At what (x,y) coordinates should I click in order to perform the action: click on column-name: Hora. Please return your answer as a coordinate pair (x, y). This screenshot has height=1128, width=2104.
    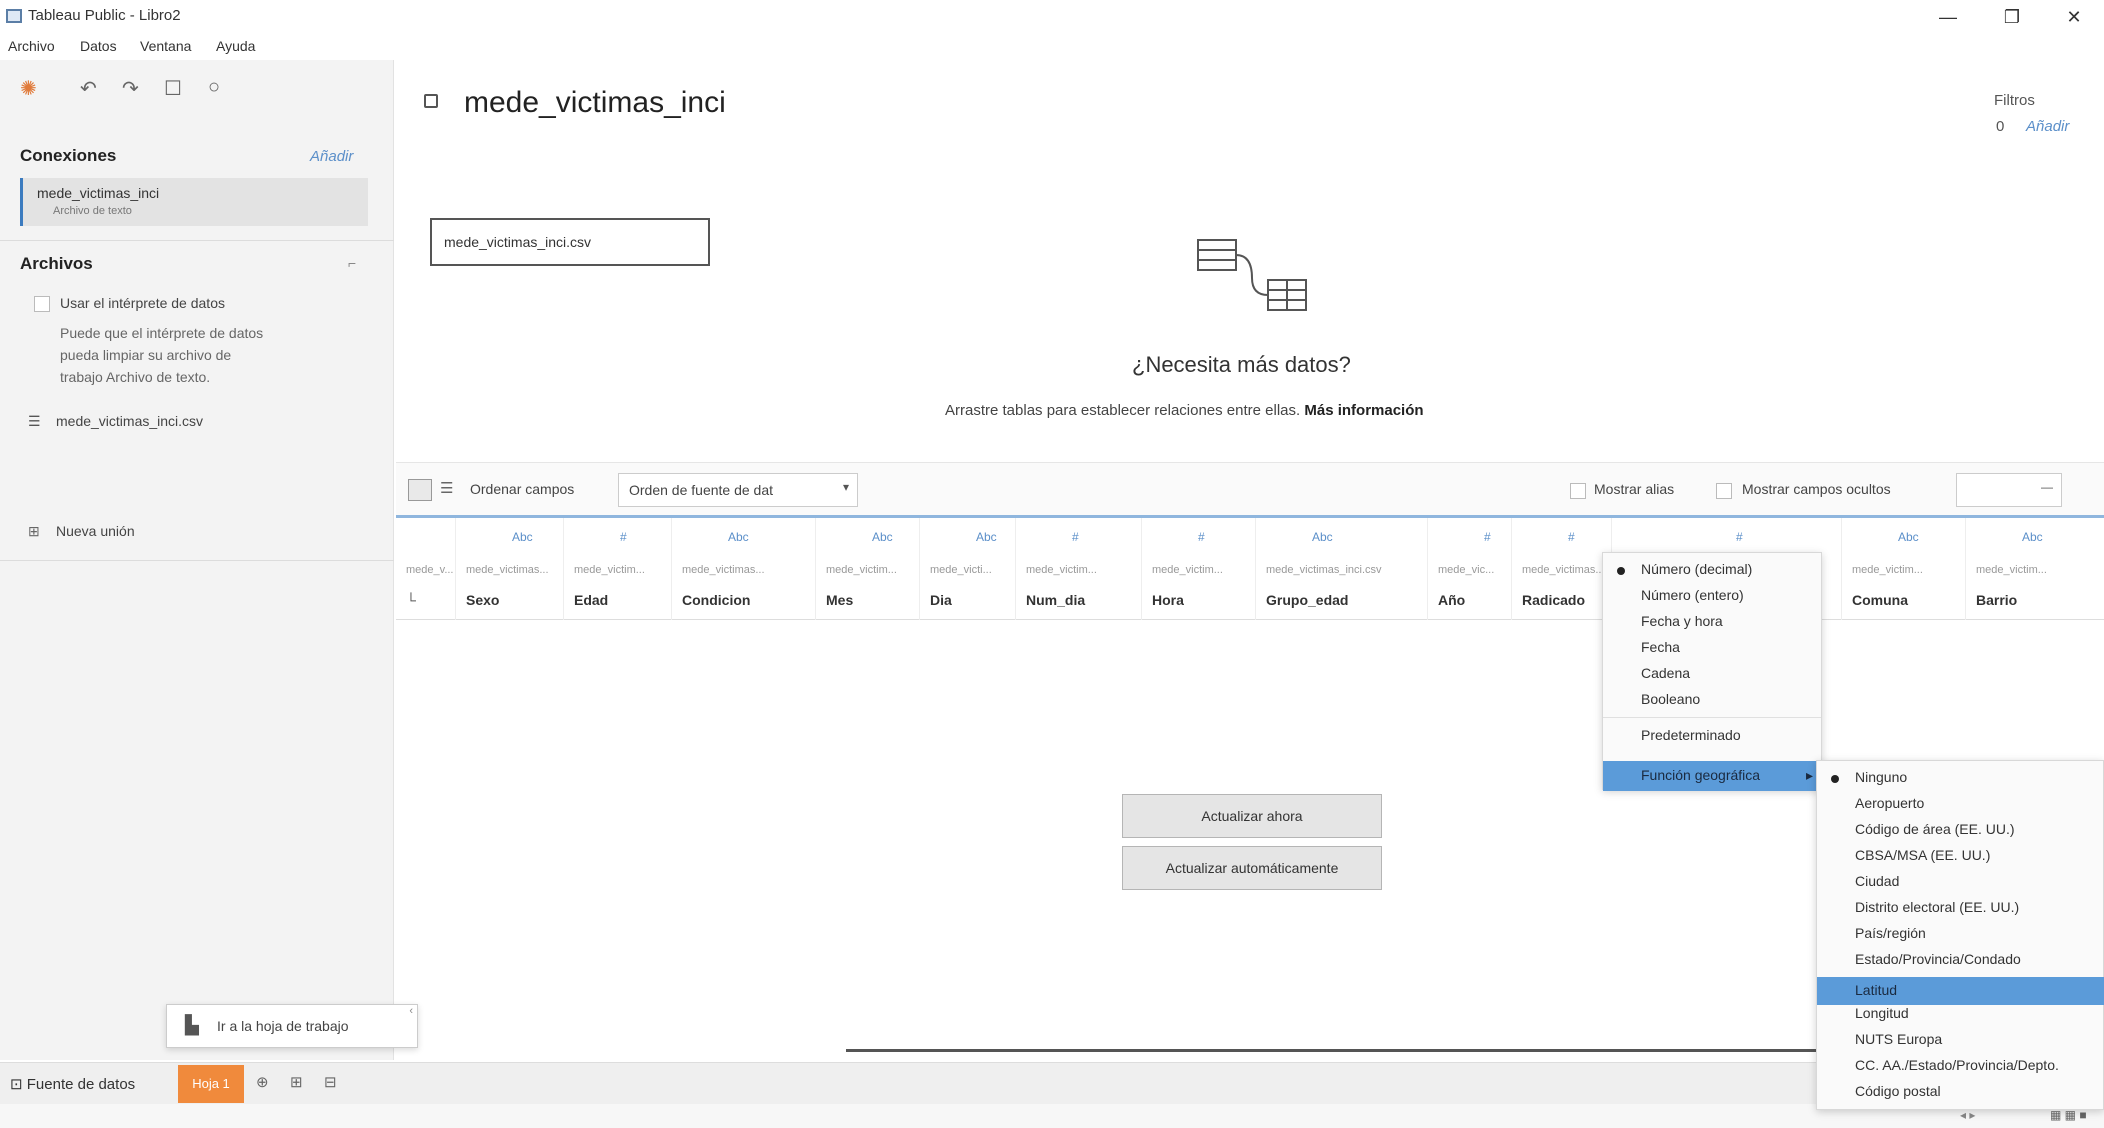
    Looking at the image, I should click on (1168, 600).